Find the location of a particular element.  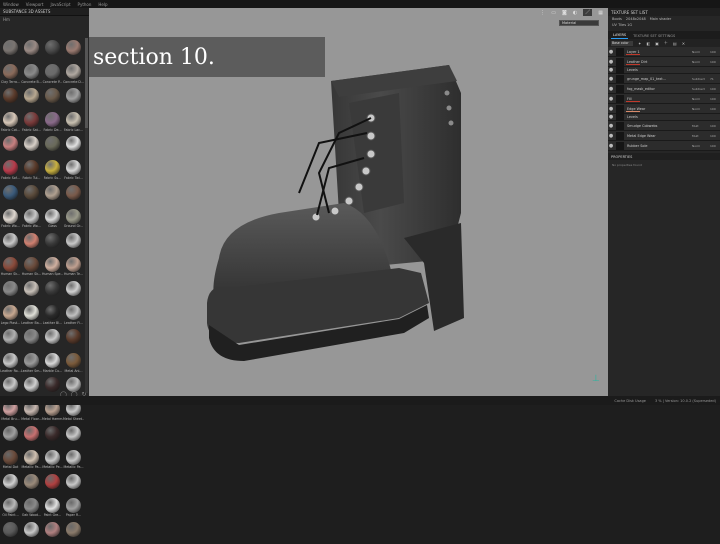

add-folder-icon: ▤ is located at coordinates (675, 43).